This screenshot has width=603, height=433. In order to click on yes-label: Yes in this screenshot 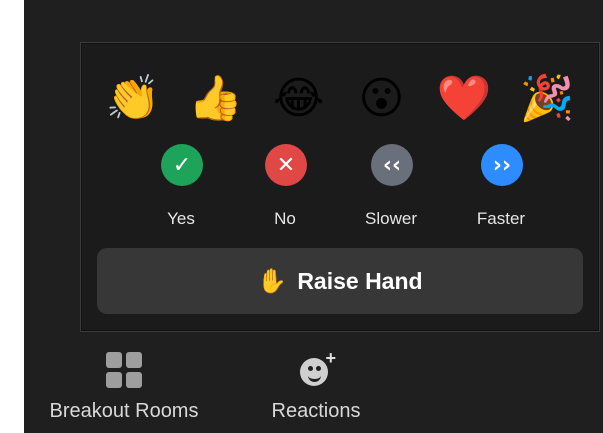, I will do `click(181, 218)`.